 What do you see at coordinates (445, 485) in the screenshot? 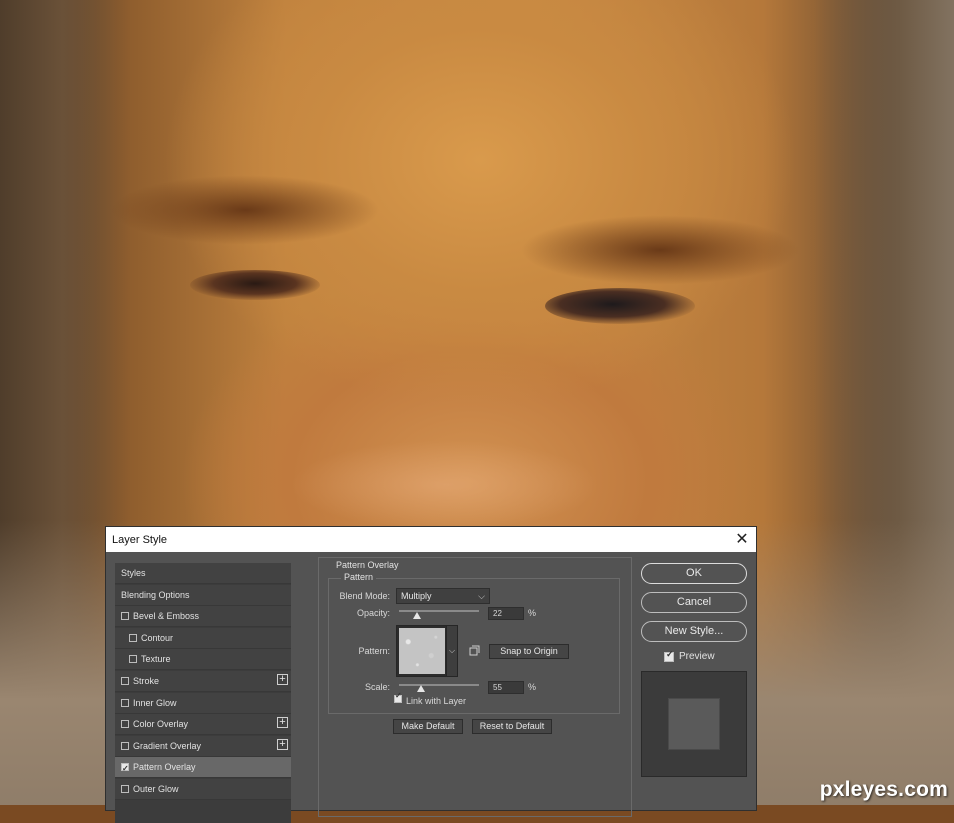
I see `nose` at bounding box center [445, 485].